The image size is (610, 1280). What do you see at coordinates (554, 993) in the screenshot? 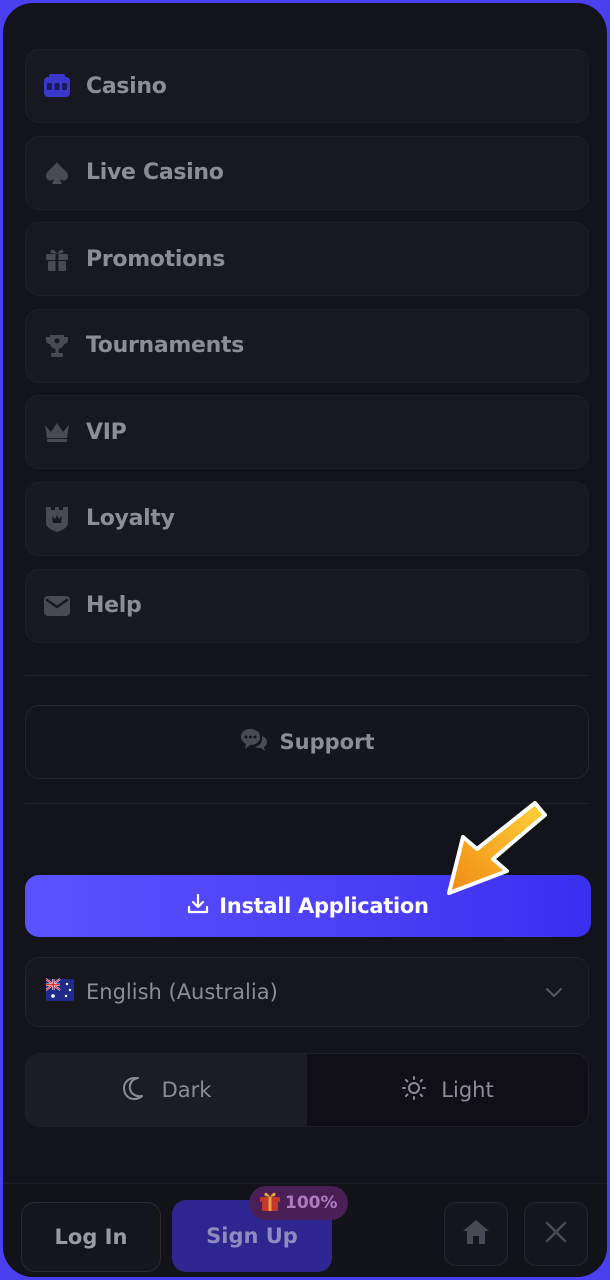
I see `chevron-down-icon` at bounding box center [554, 993].